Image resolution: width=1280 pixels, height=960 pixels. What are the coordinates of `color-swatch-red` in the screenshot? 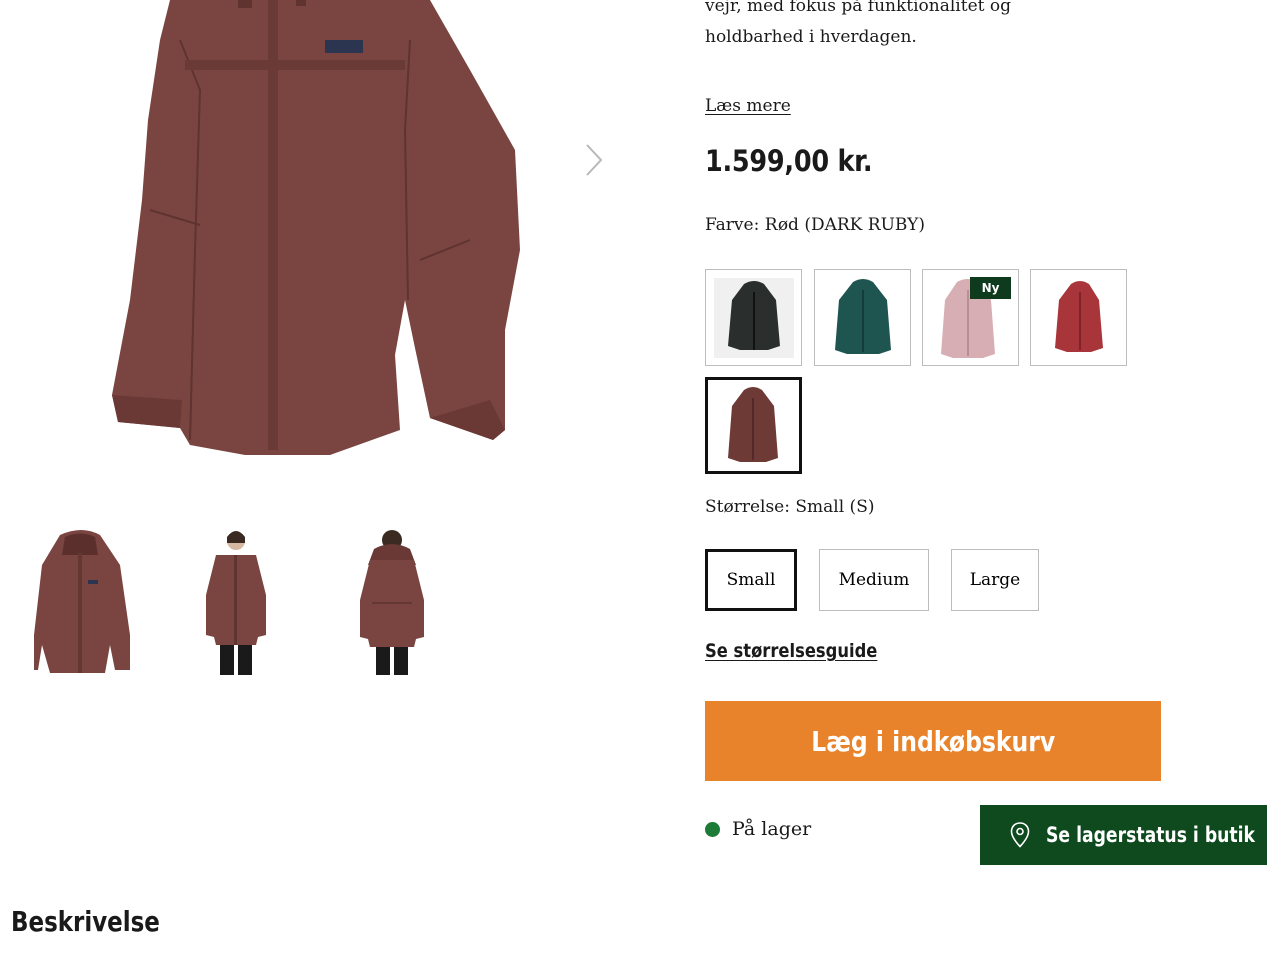 It's located at (1078, 317).